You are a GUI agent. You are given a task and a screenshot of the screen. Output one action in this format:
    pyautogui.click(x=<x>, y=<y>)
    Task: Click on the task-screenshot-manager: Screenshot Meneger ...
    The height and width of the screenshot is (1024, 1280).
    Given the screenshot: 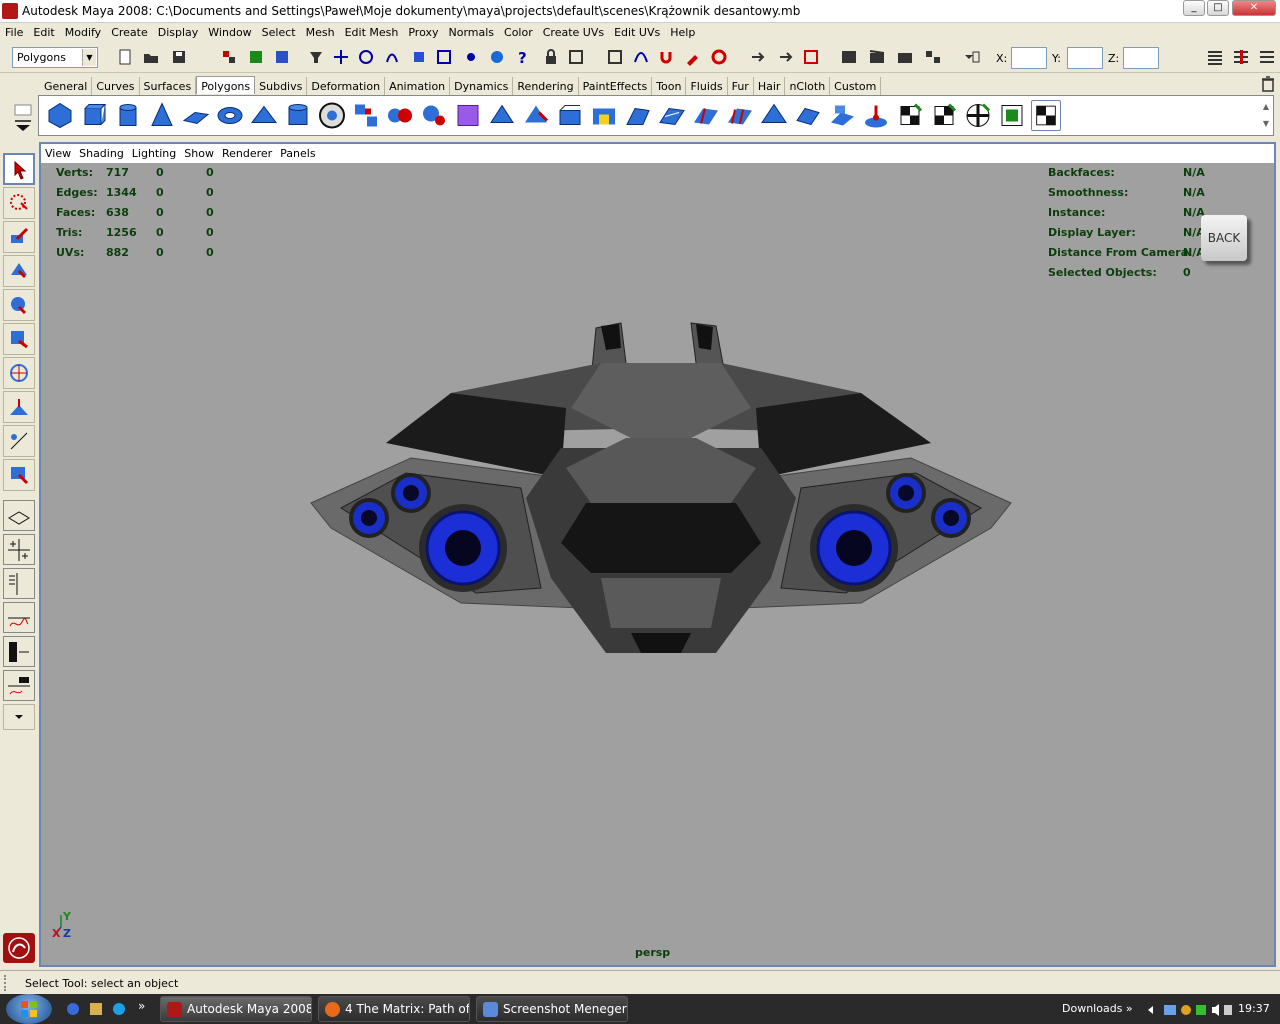 What is the action you would take?
    pyautogui.click(x=552, y=1009)
    